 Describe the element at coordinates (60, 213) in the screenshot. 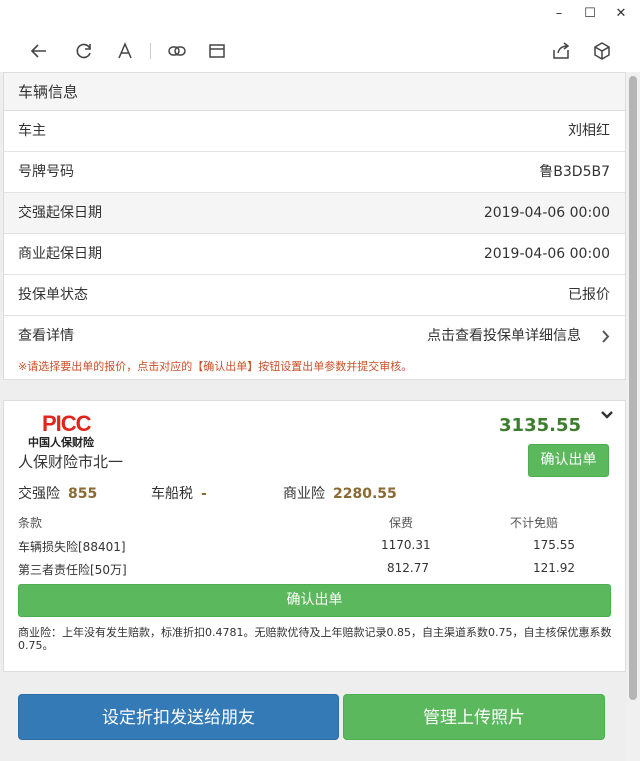

I see `row-label: 交强起保日期` at that location.